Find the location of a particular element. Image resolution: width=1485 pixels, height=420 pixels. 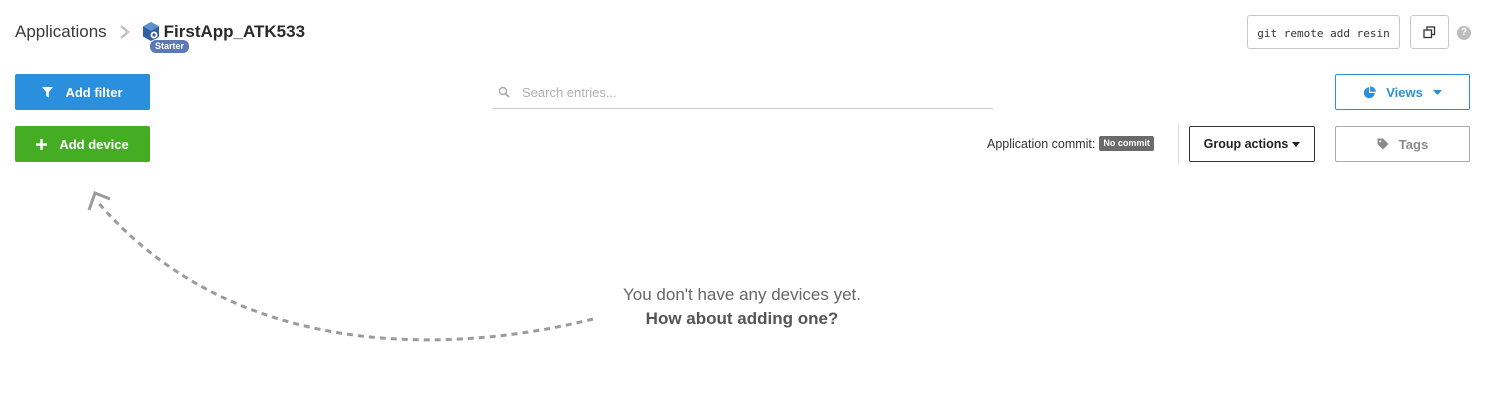

dashed-arrow is located at coordinates (340, 266).